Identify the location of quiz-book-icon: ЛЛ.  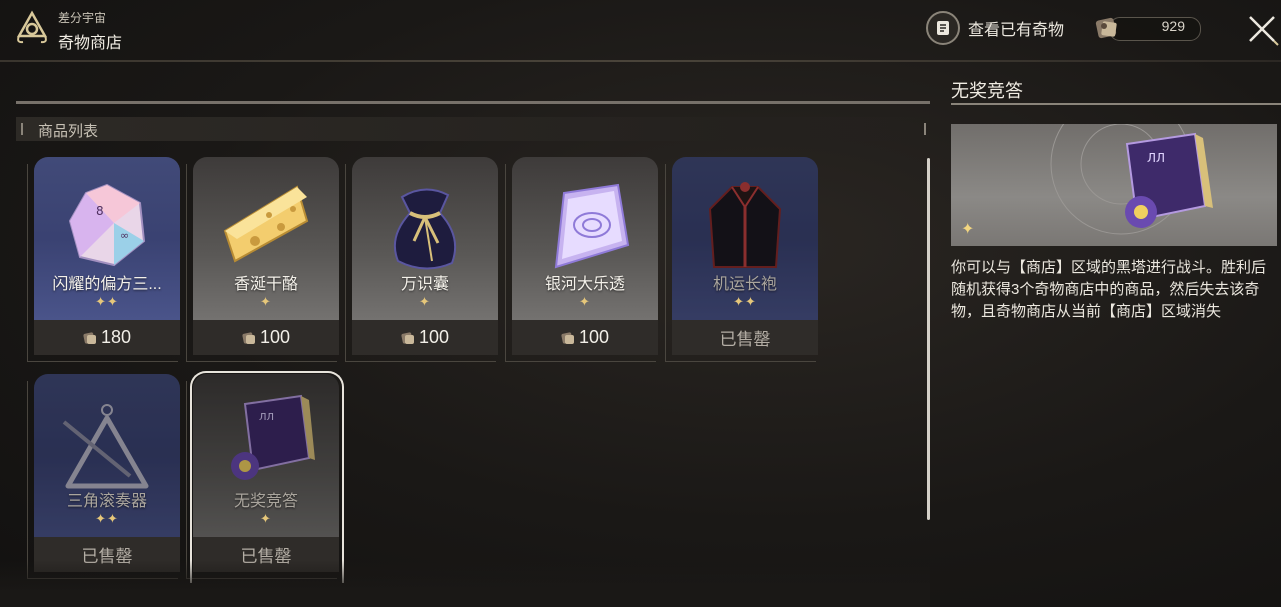
(1169, 180).